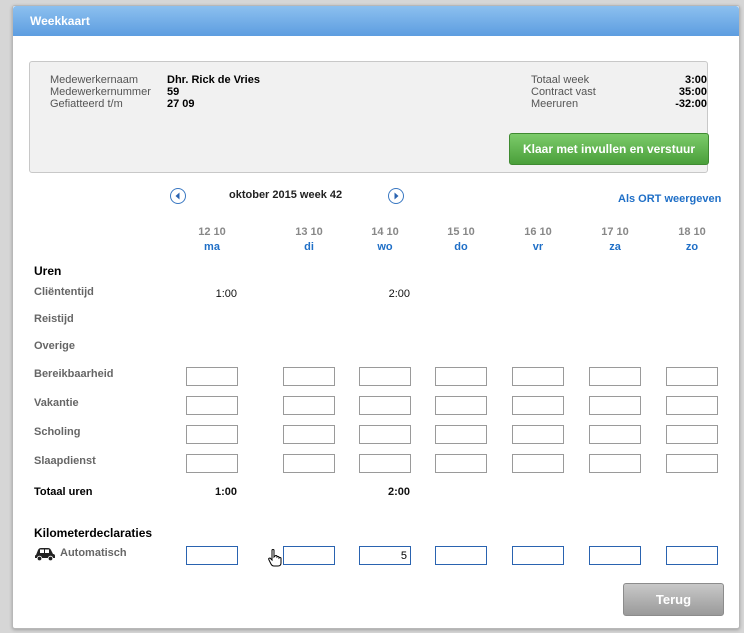 This screenshot has height=633, width=744. Describe the element at coordinates (399, 294) in the screenshot. I see `clienttijd-cell: 2:00` at that location.